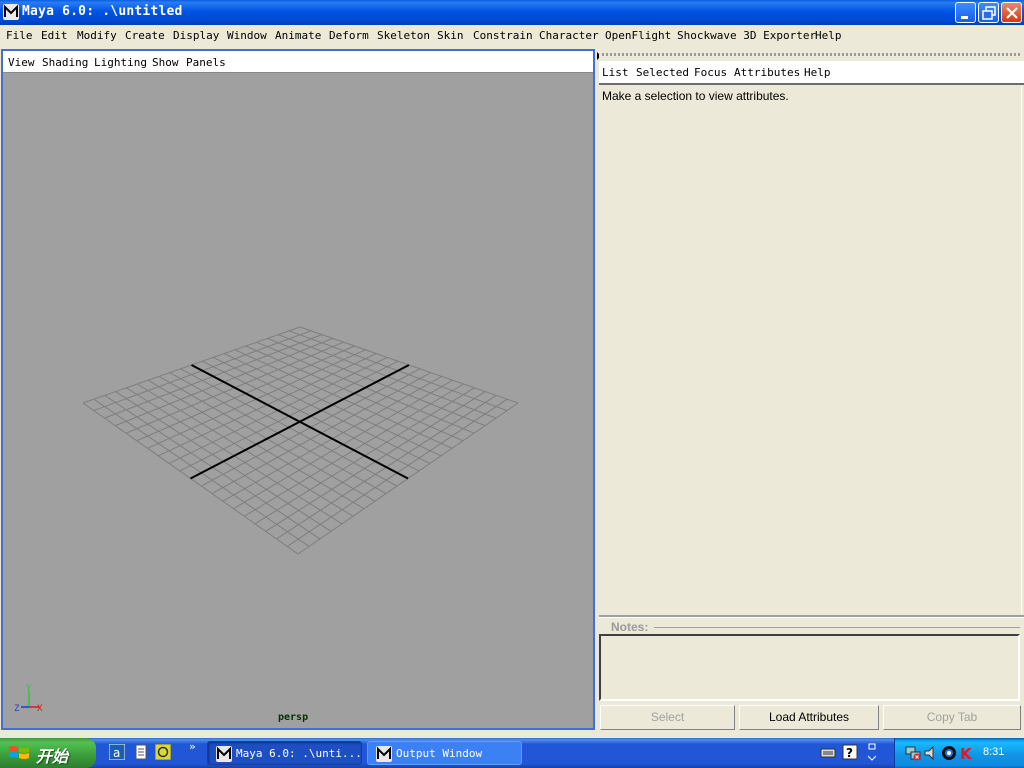  I want to click on close-icon, so click(1012, 13).